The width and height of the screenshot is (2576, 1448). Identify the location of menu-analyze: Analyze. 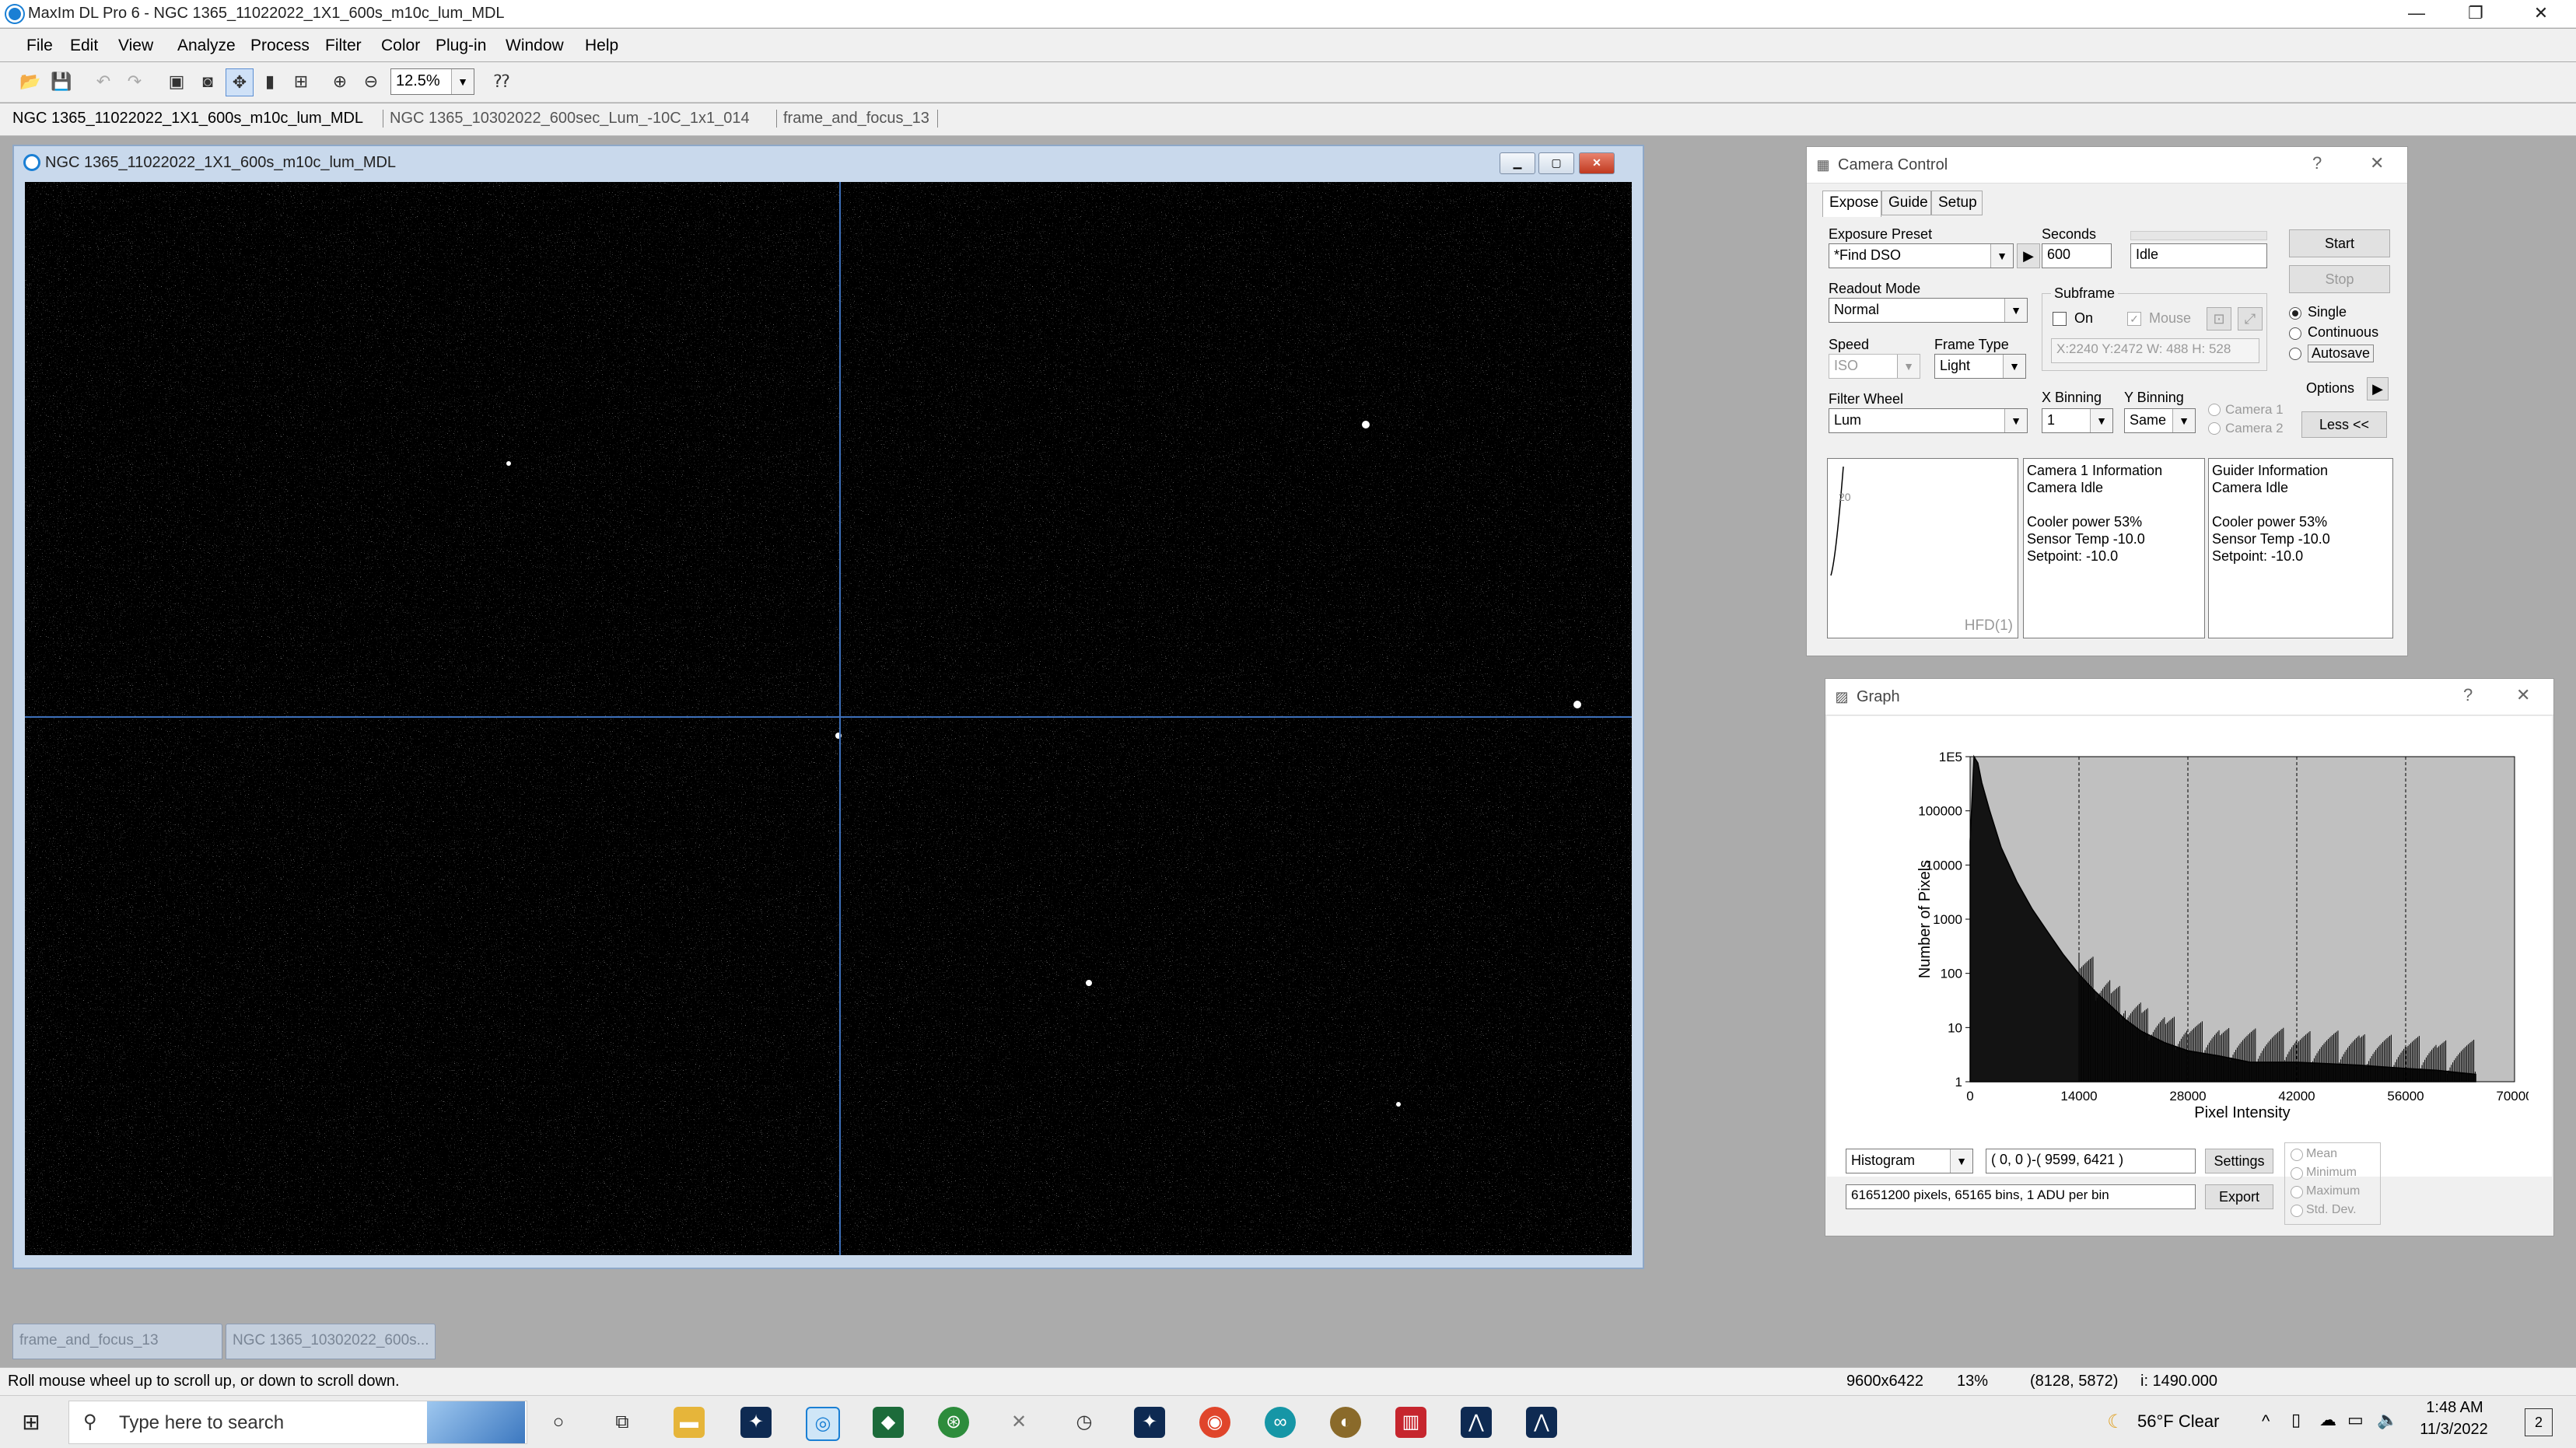
(206, 46).